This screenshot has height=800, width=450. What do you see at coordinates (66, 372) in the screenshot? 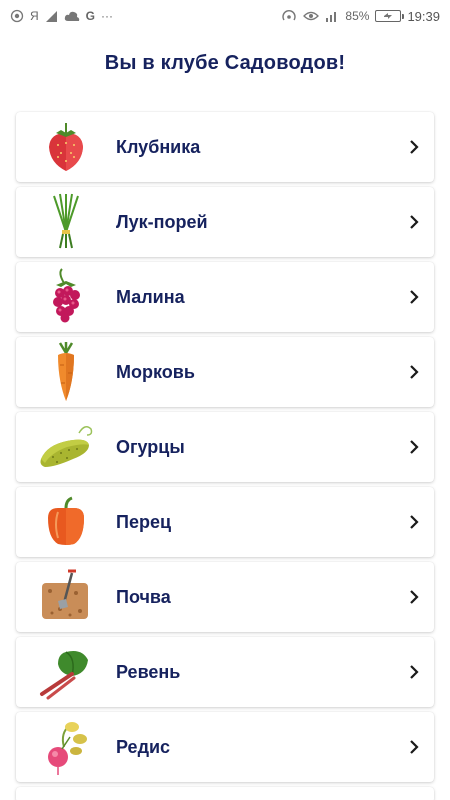
I see `carrot-icon` at bounding box center [66, 372].